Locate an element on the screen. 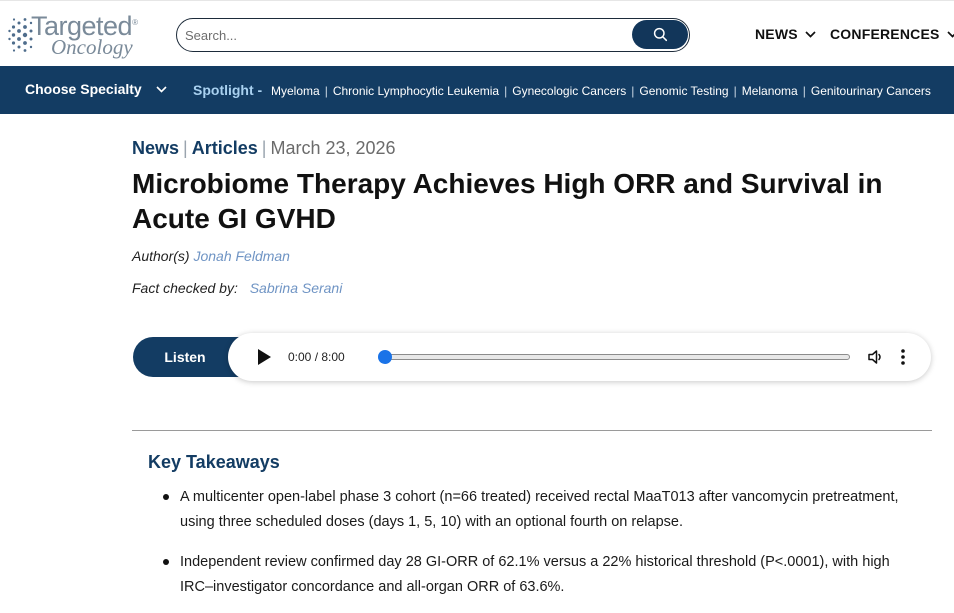  search-button is located at coordinates (660, 34).